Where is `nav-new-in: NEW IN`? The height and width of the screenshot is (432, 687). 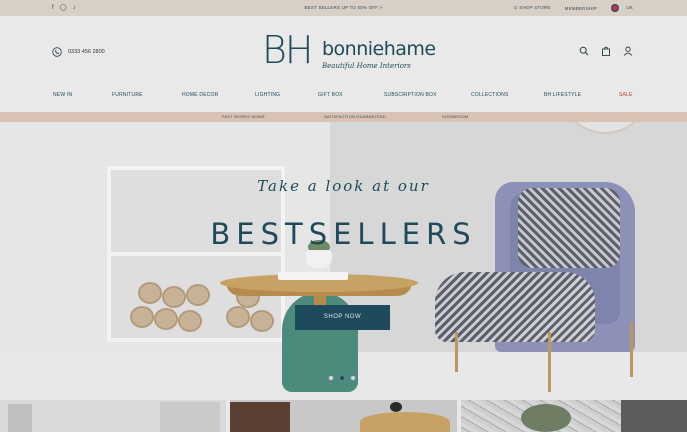 nav-new-in: NEW IN is located at coordinates (62, 95).